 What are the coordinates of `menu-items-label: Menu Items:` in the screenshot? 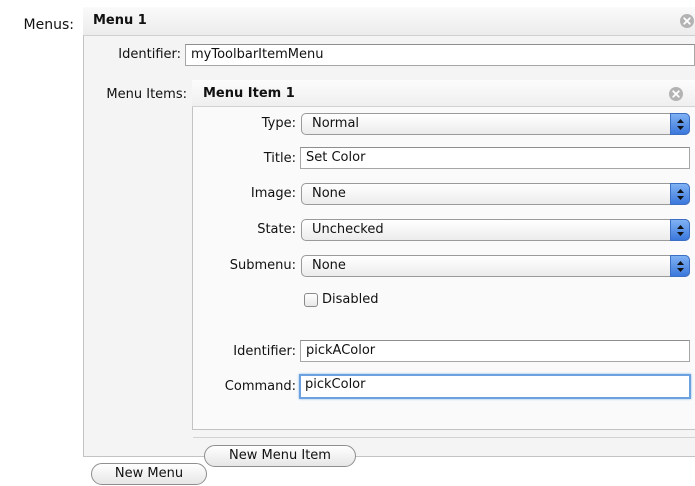 It's located at (146, 94).